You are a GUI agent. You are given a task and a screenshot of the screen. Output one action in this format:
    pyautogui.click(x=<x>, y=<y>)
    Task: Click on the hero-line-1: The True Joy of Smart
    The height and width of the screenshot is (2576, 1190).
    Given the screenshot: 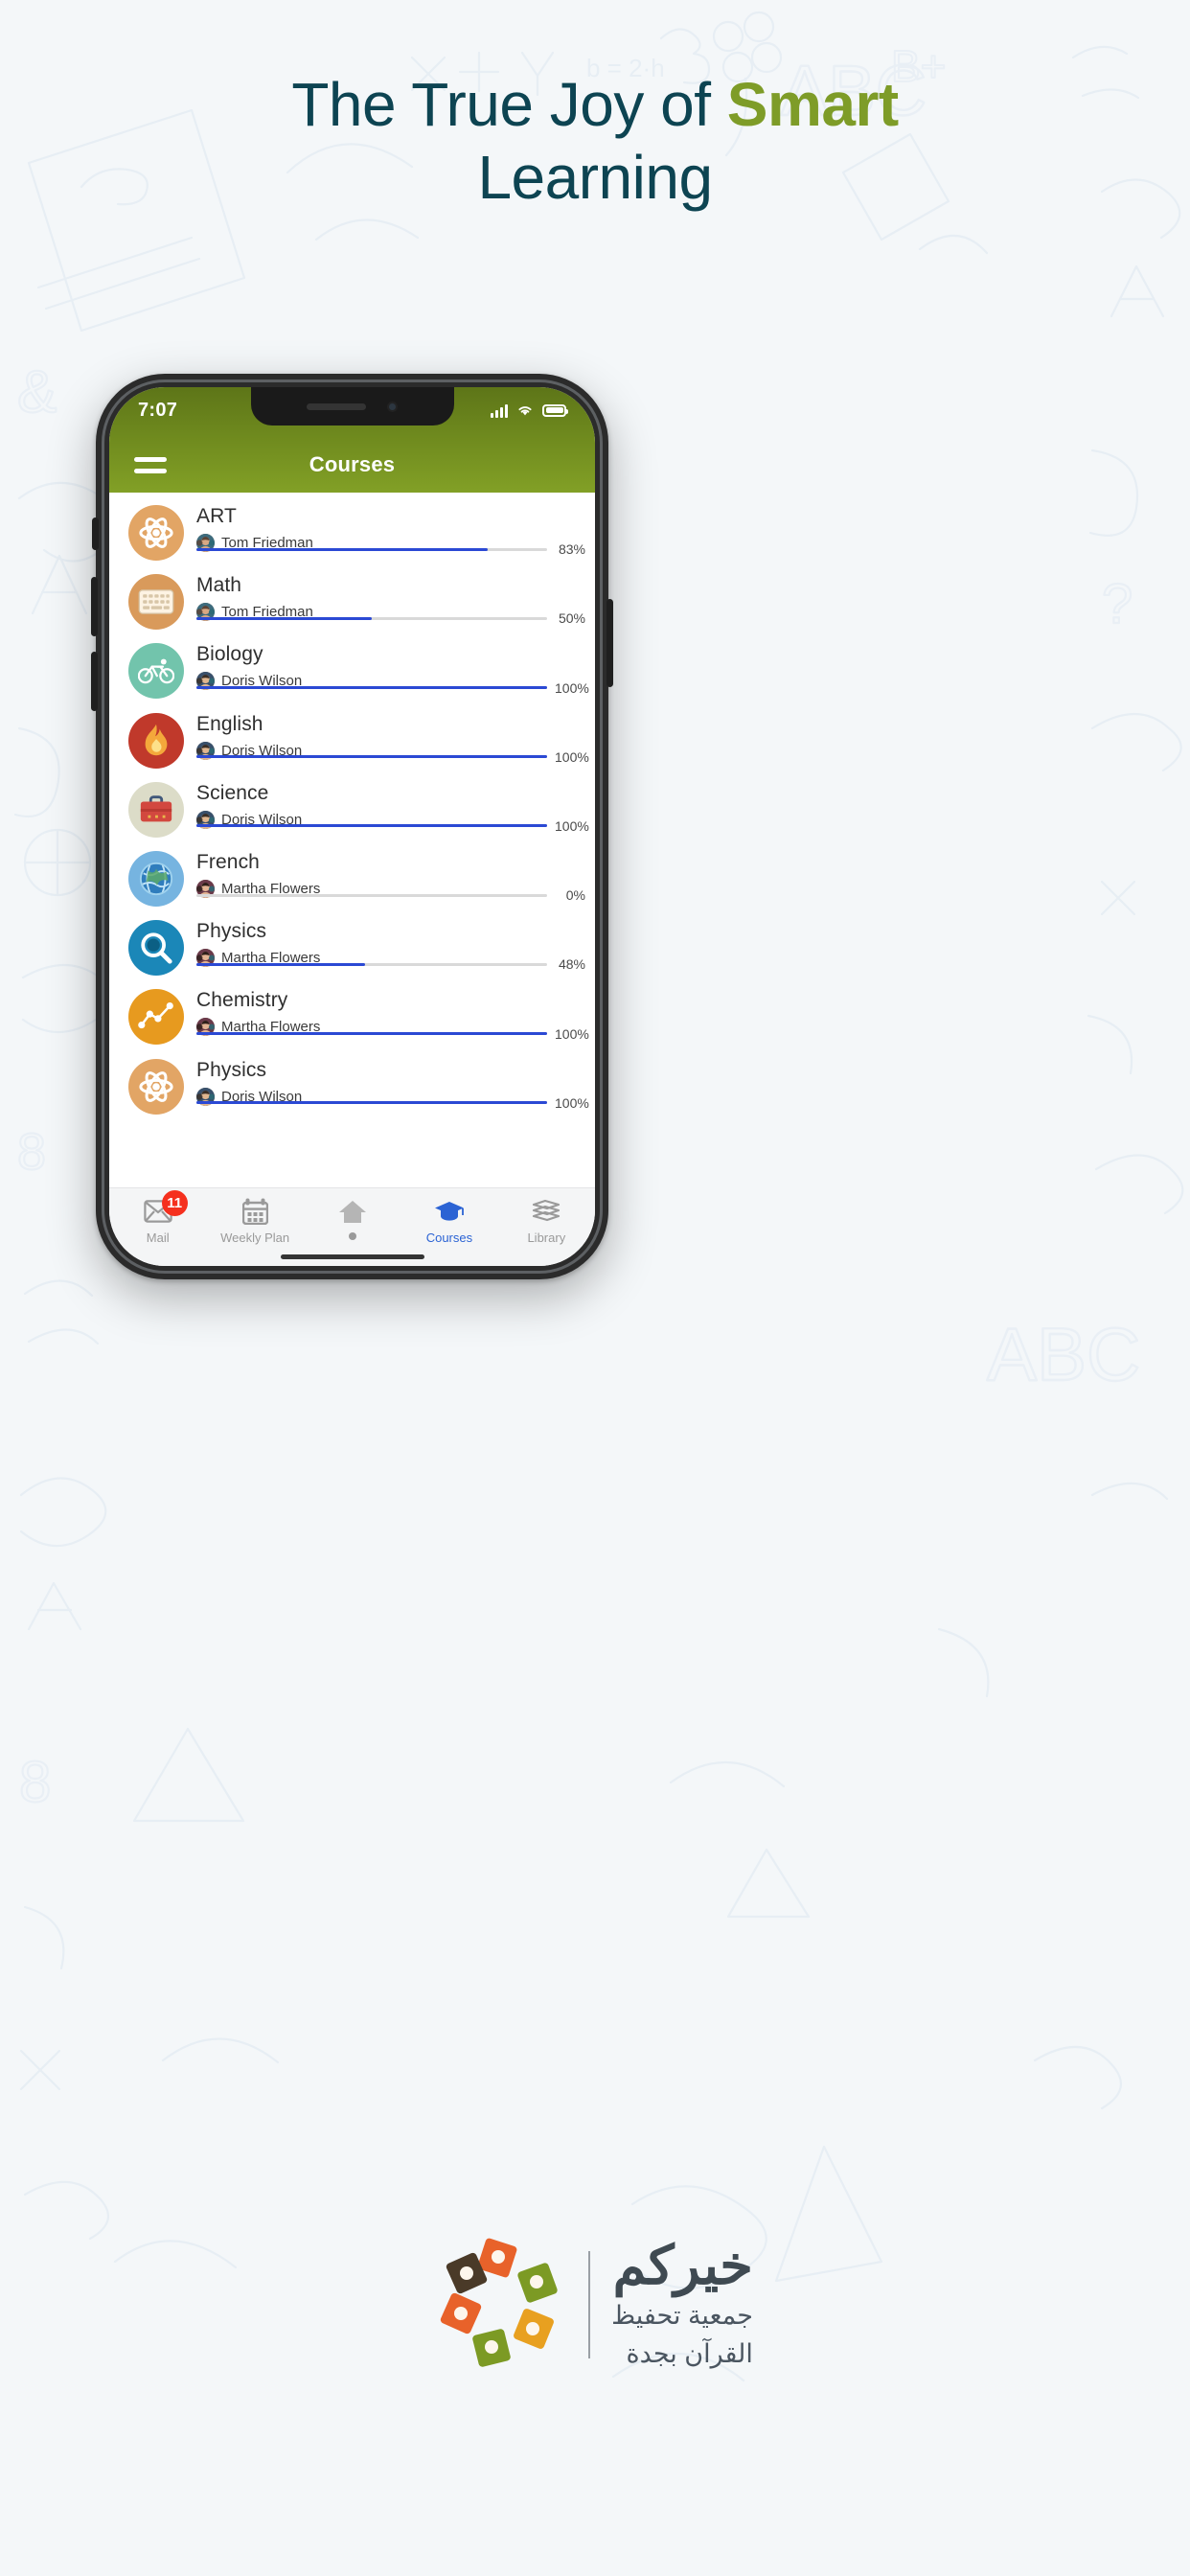 What is the action you would take?
    pyautogui.click(x=595, y=105)
    